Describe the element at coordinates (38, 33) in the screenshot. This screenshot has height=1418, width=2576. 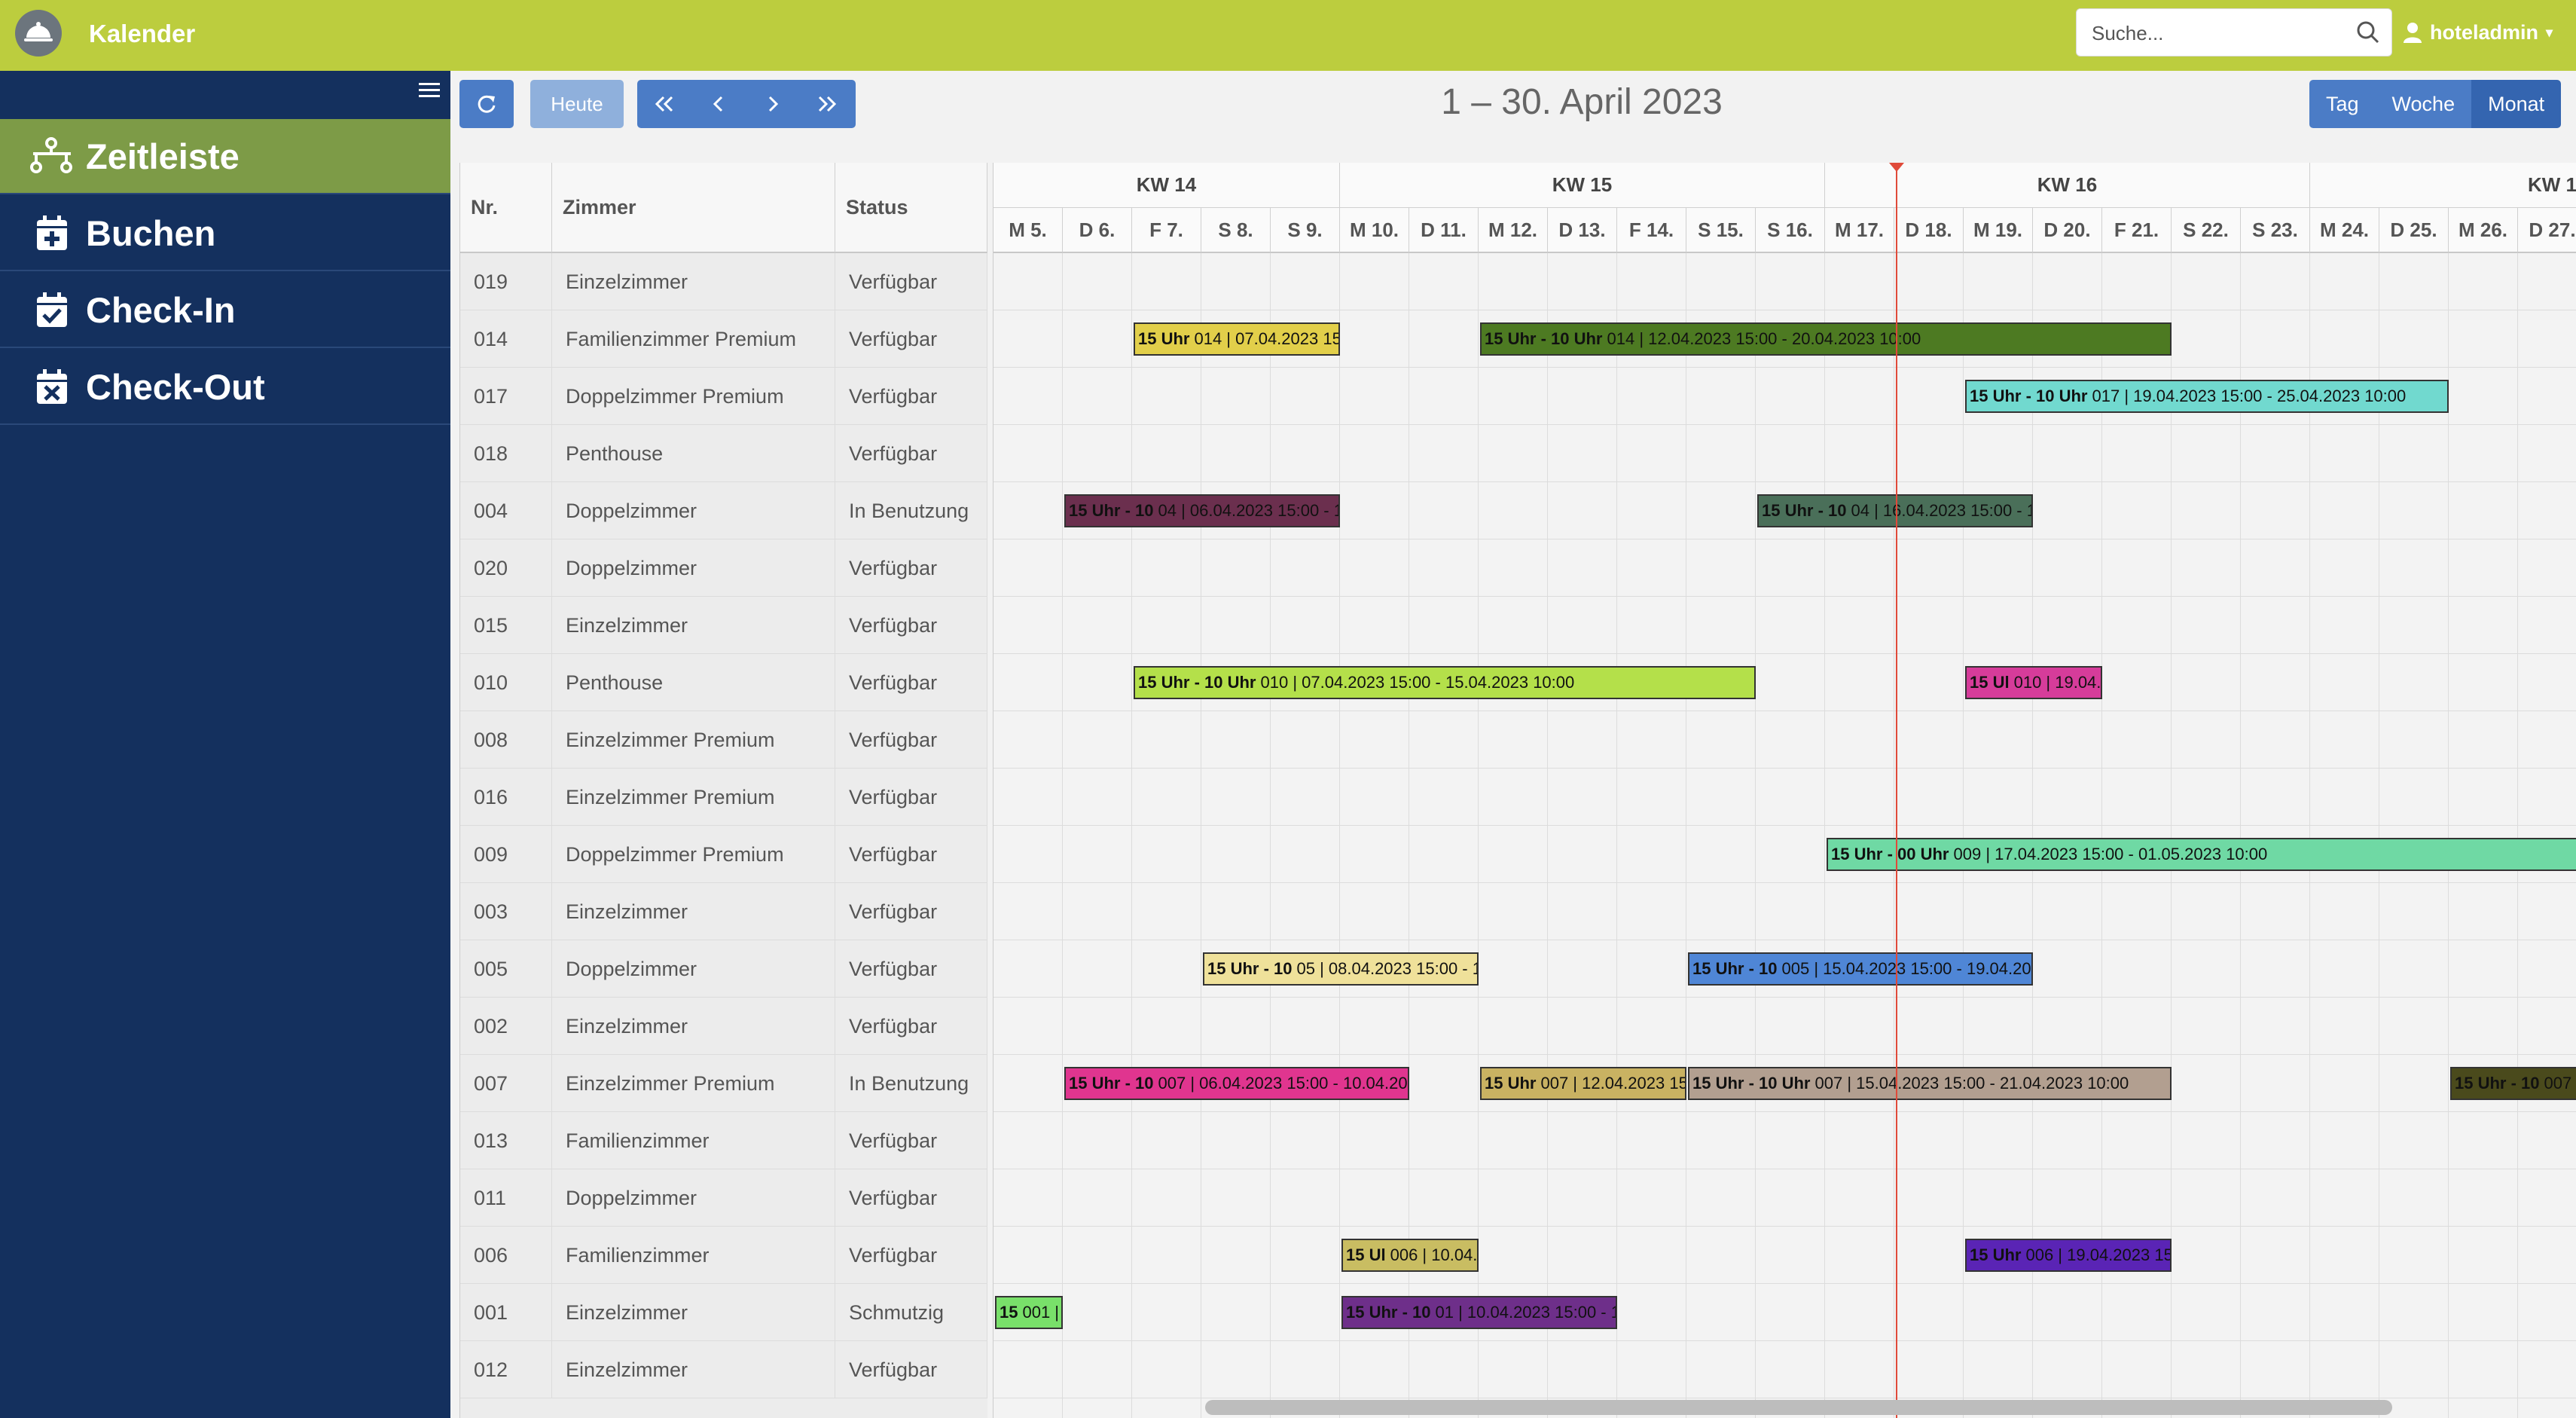
I see `logo-cloche-icon` at that location.